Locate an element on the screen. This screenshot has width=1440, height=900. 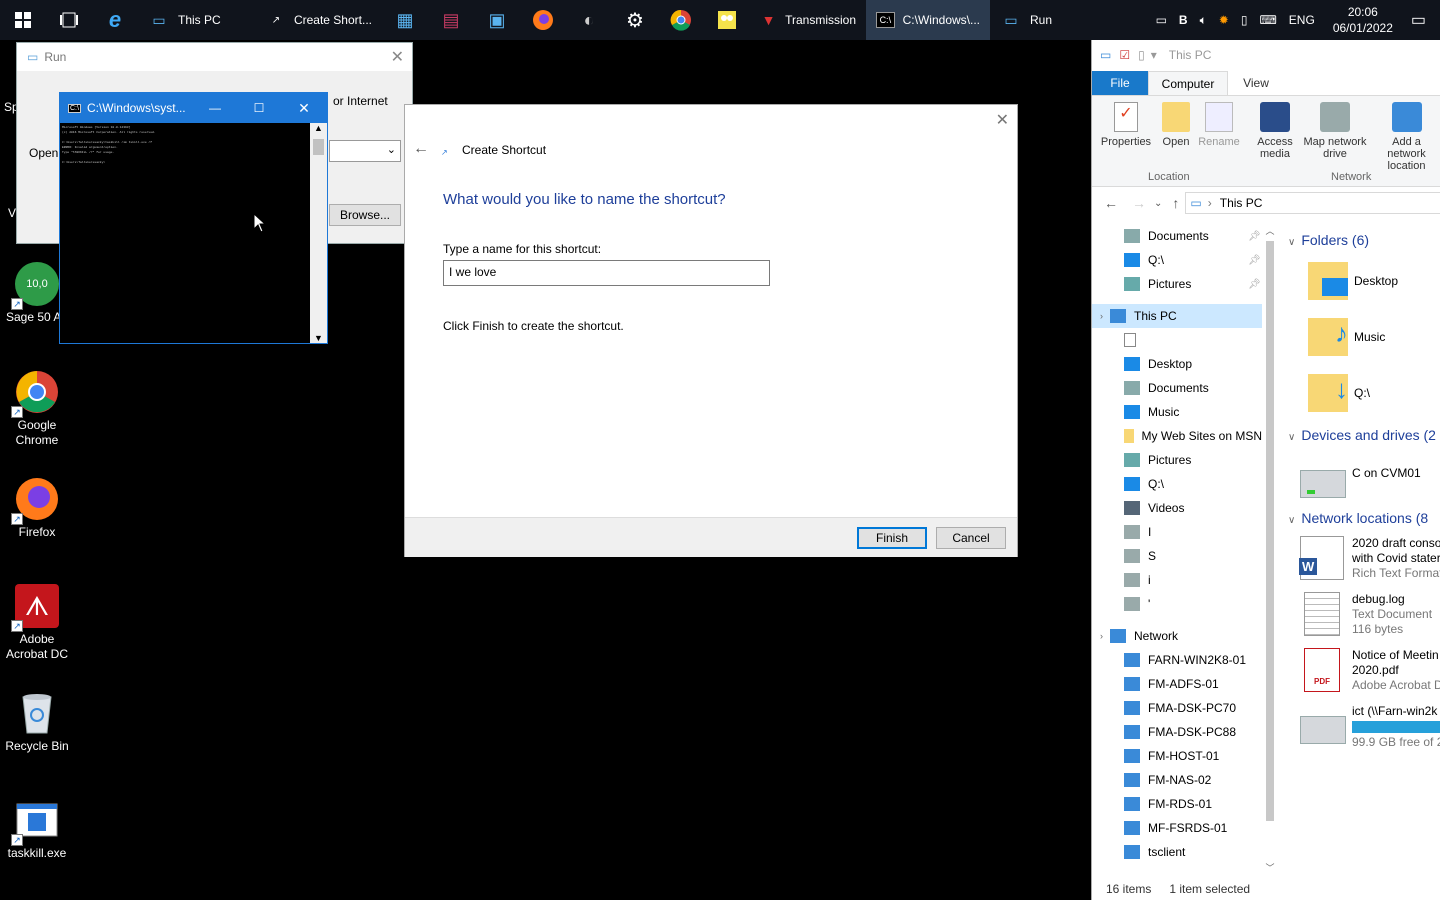
desktop-icon-chrome: ↗ Google Chrome is located at coordinates (37, 409).